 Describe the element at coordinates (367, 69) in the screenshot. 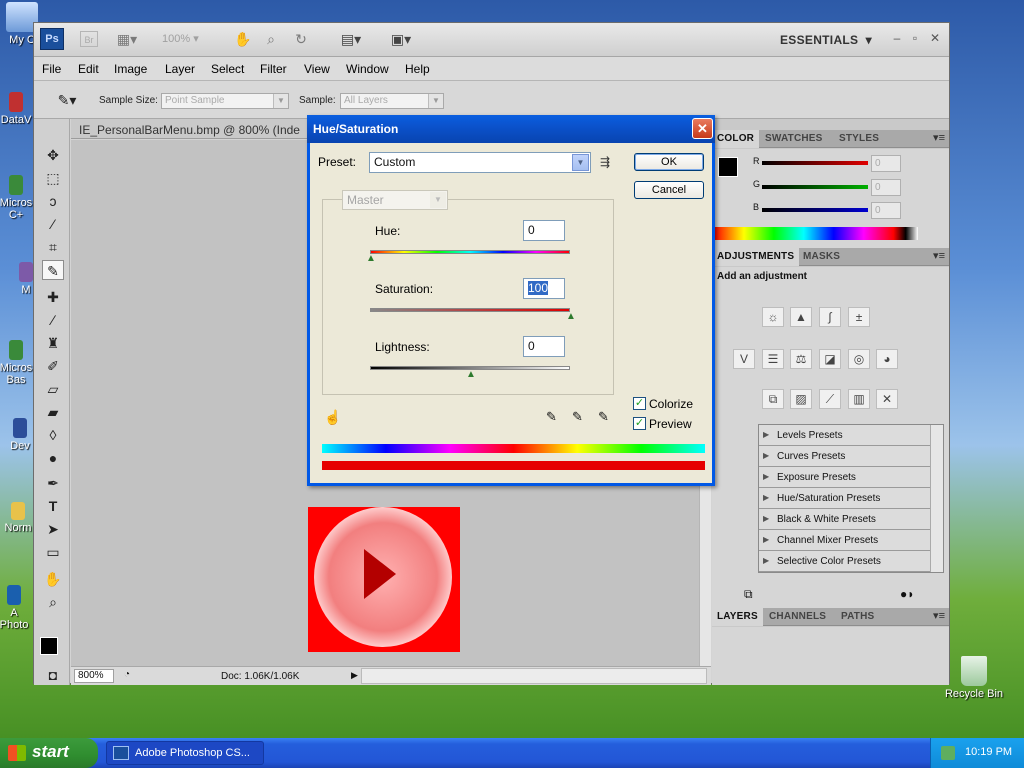

I see `menu-window: Window` at that location.